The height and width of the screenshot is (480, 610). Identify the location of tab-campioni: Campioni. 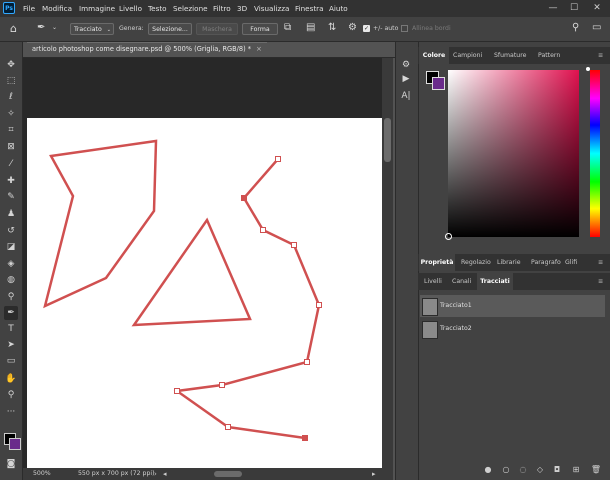
(467, 55).